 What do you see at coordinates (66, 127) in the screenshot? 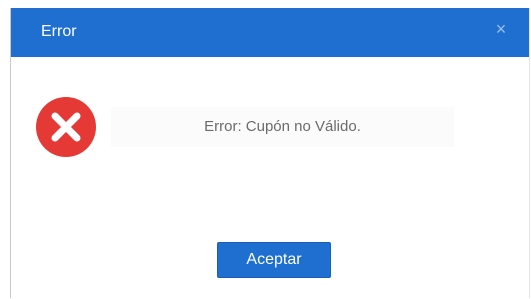
I see `error-icon` at bounding box center [66, 127].